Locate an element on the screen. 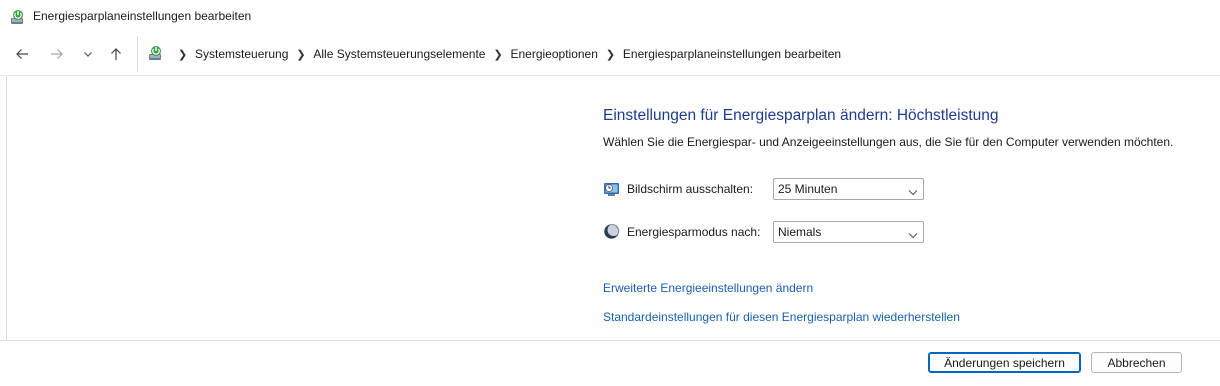 This screenshot has height=386, width=1220. up-button is located at coordinates (116, 54).